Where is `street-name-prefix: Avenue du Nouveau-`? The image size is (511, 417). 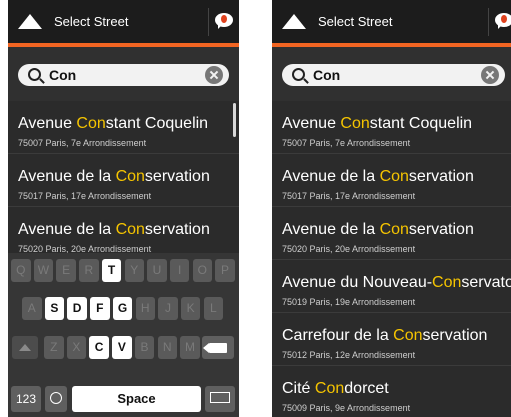 street-name-prefix: Avenue du Nouveau- is located at coordinates (357, 282).